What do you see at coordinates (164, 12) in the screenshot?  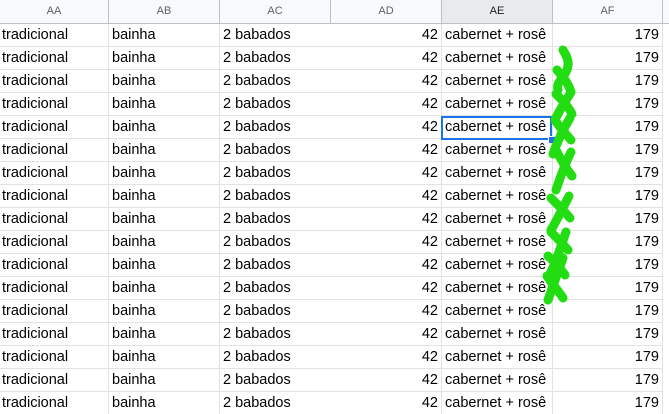 I see `column-header-ab: AB` at bounding box center [164, 12].